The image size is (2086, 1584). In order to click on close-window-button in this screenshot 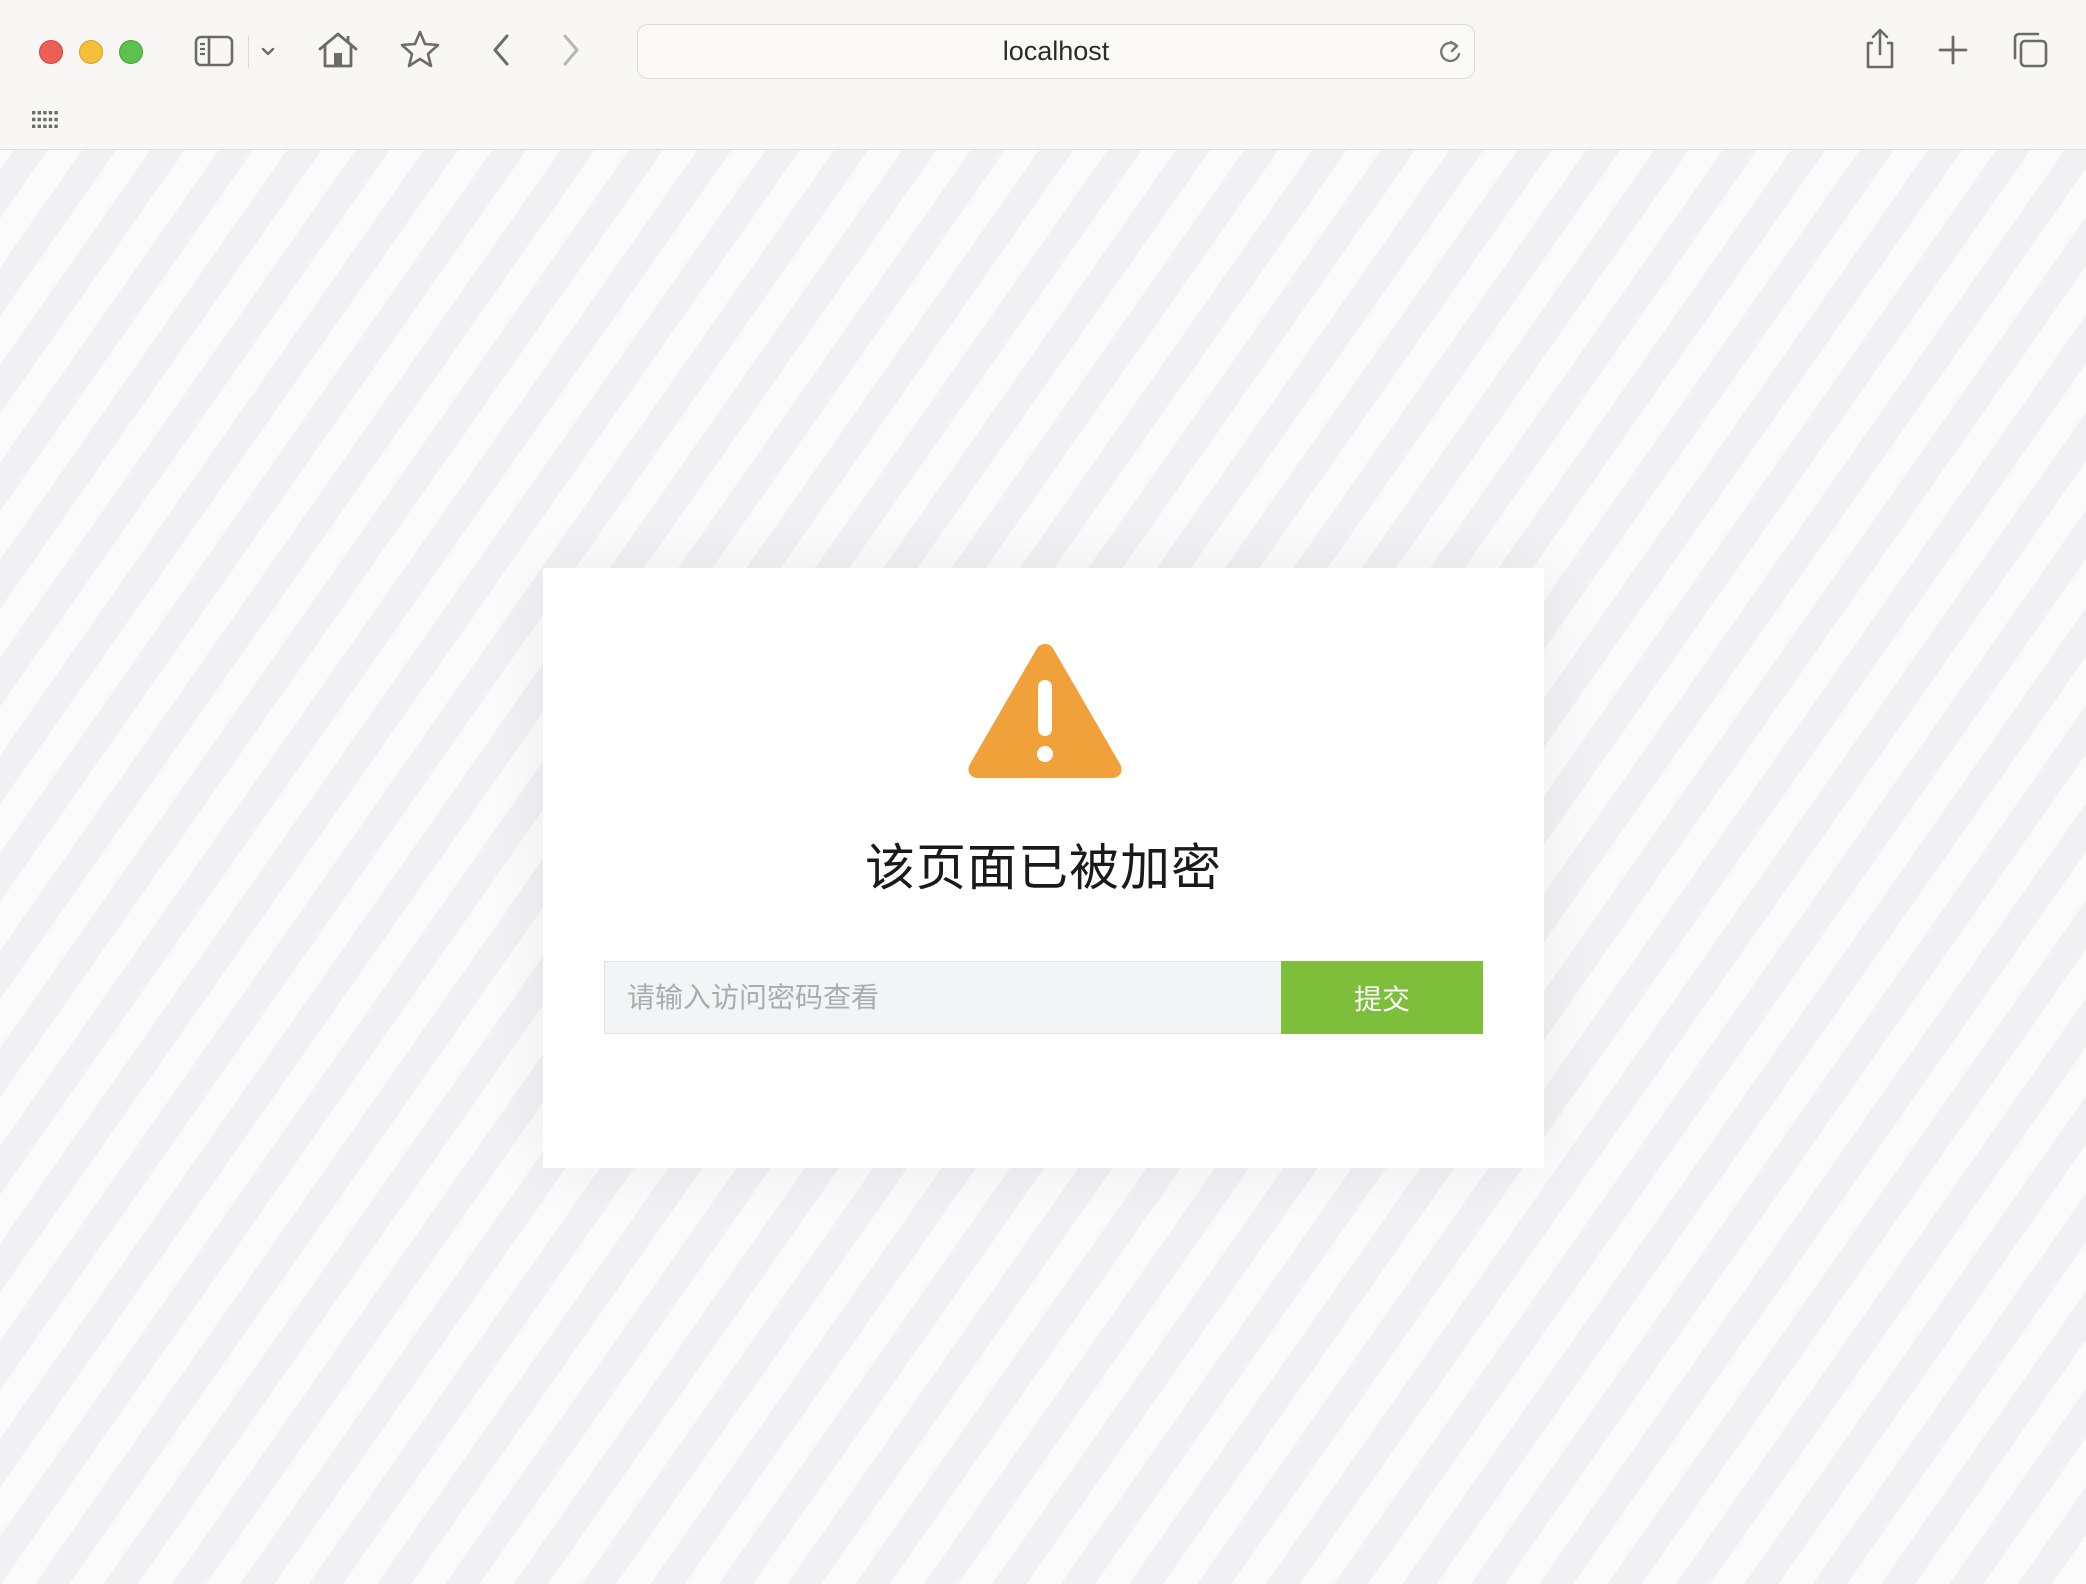, I will do `click(51, 52)`.